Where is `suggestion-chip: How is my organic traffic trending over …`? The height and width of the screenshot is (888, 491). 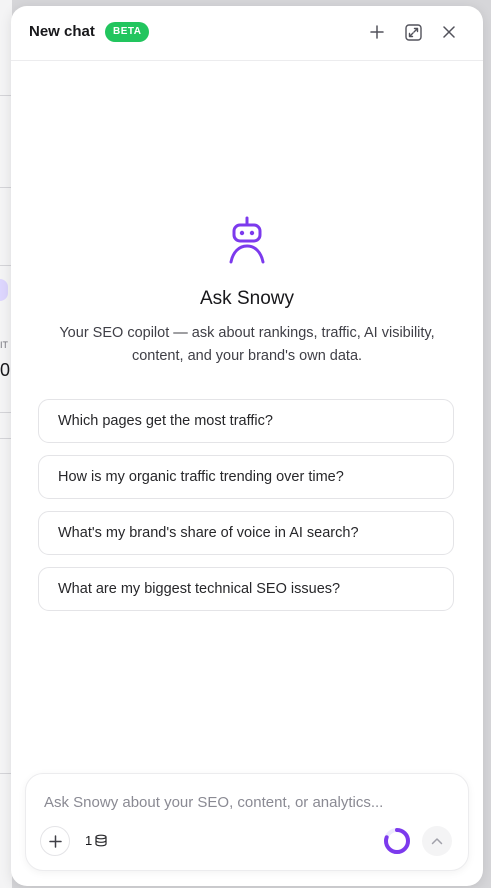
suggestion-chip: How is my organic traffic trending over … is located at coordinates (246, 477).